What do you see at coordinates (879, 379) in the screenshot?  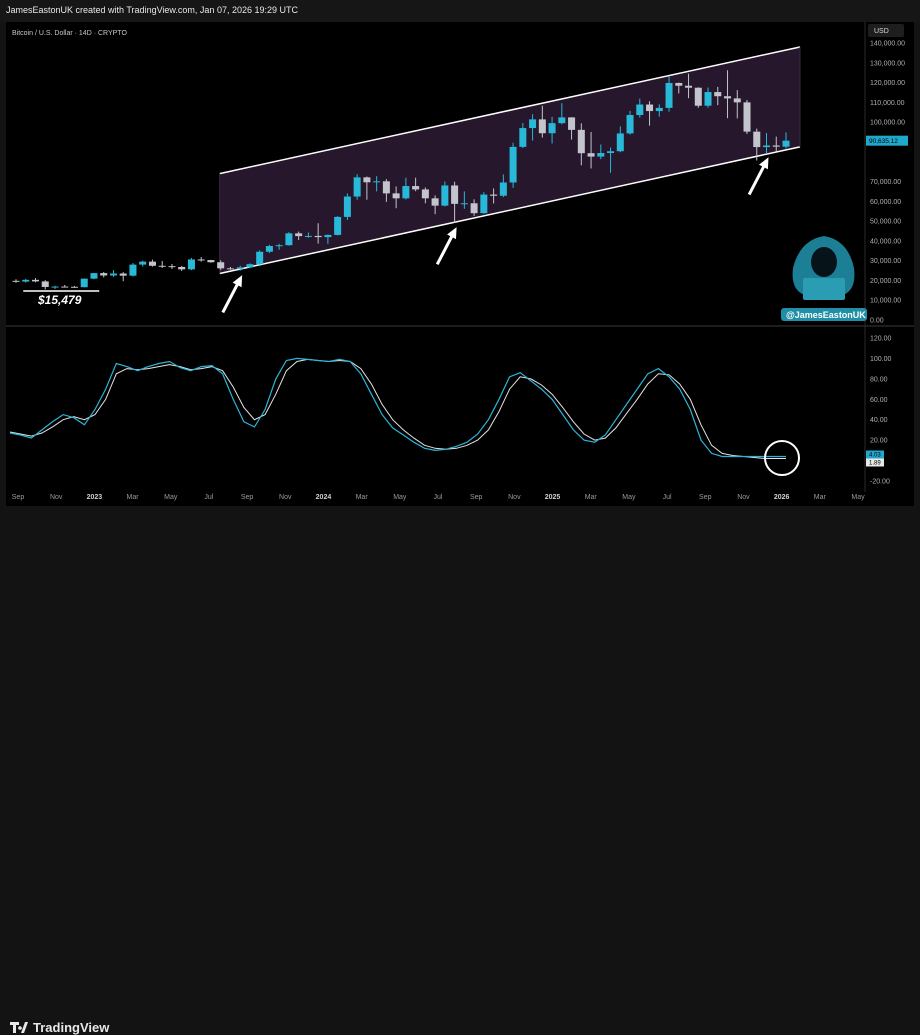 I see `oscillator-axis-tick: 80.00` at bounding box center [879, 379].